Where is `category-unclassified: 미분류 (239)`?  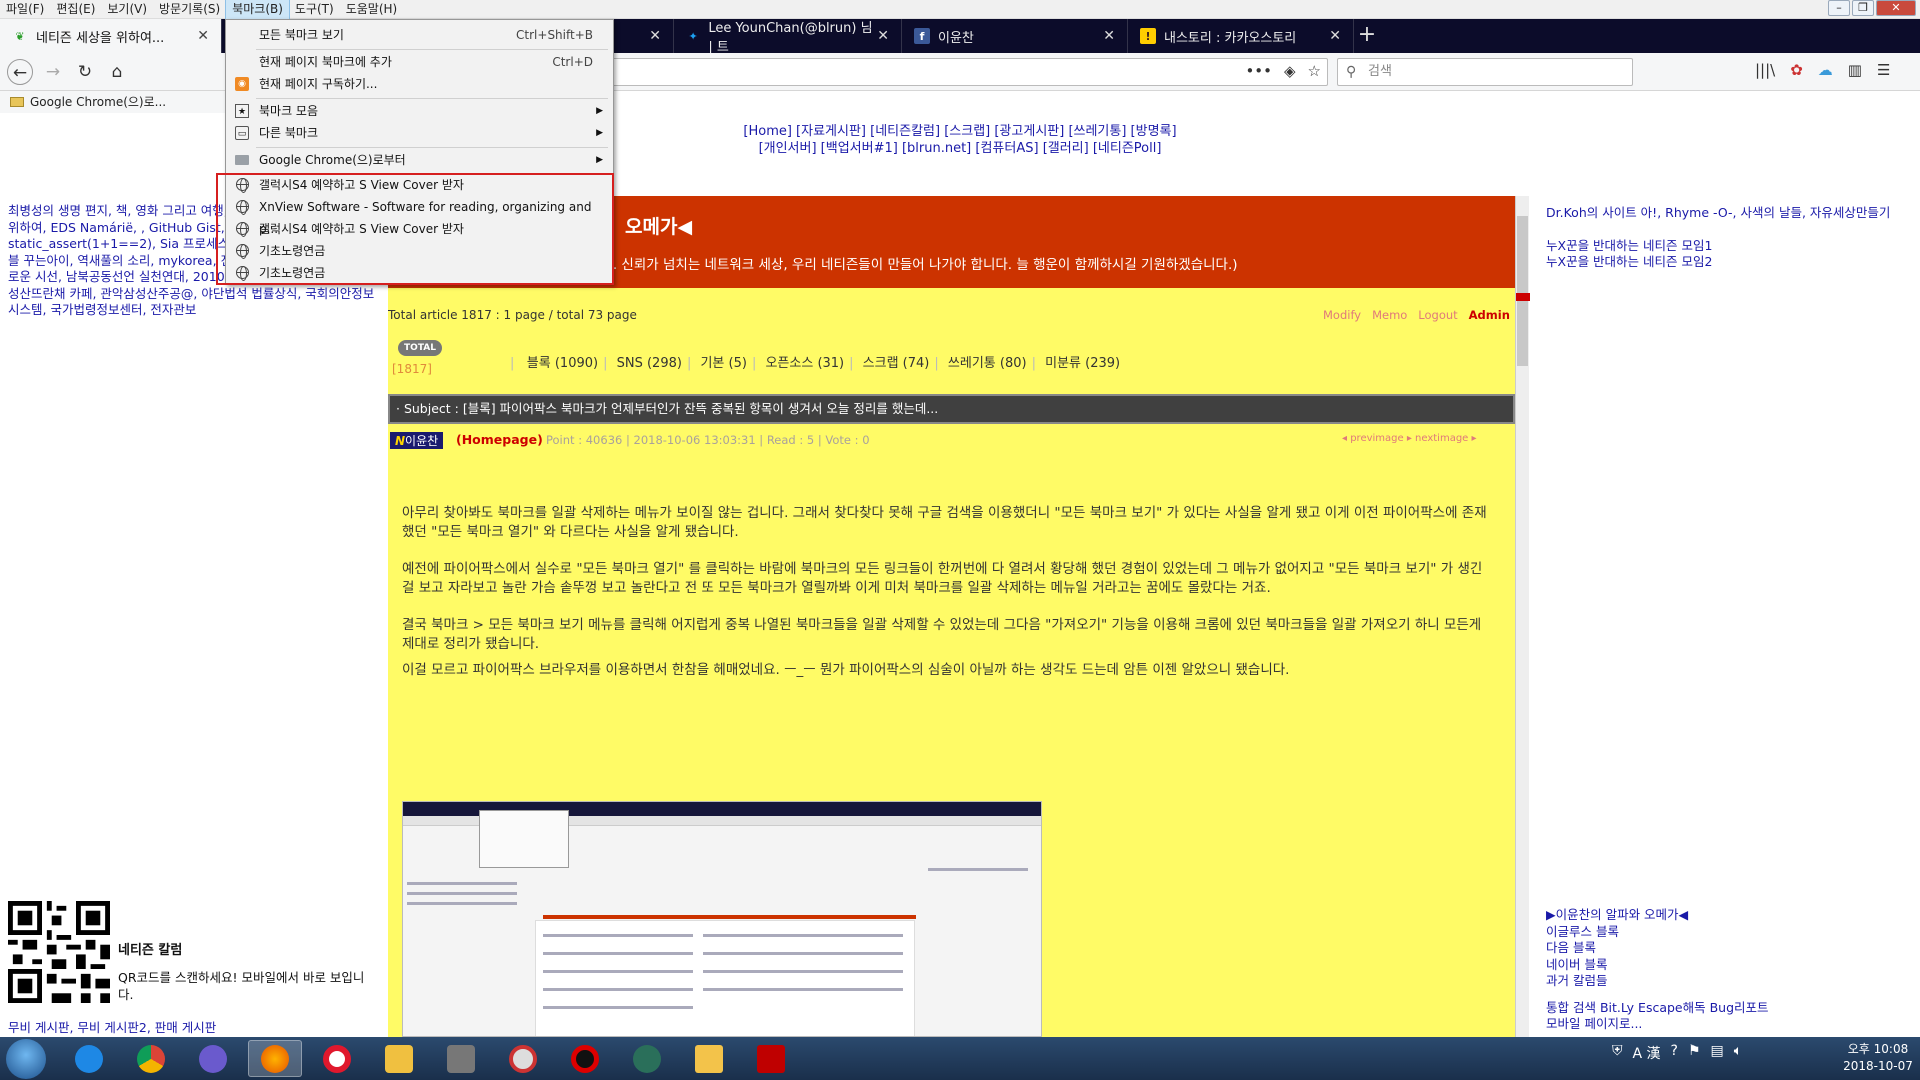
category-unclassified: 미분류 (239) is located at coordinates (1082, 363).